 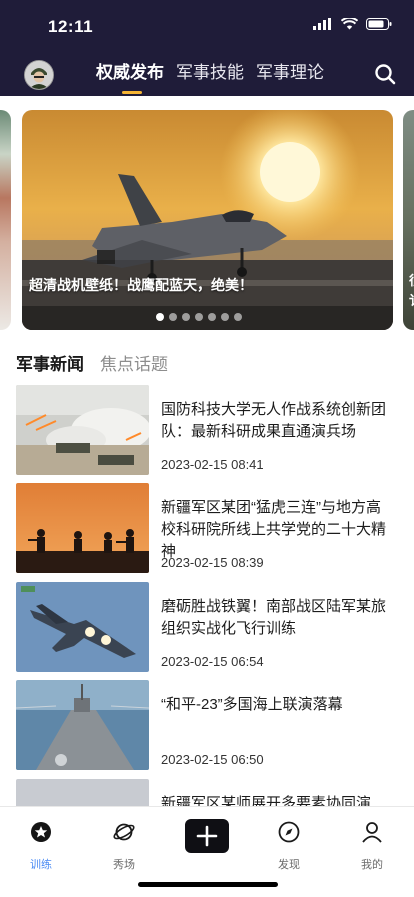 I want to click on soldiers-silhouette-image, so click(x=82, y=528).